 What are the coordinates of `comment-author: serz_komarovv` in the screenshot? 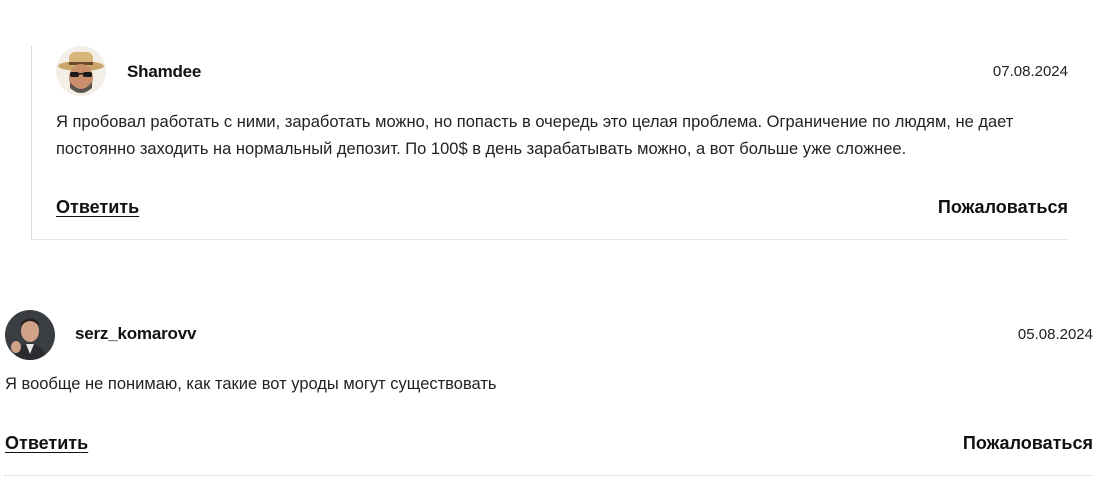 It's located at (136, 333).